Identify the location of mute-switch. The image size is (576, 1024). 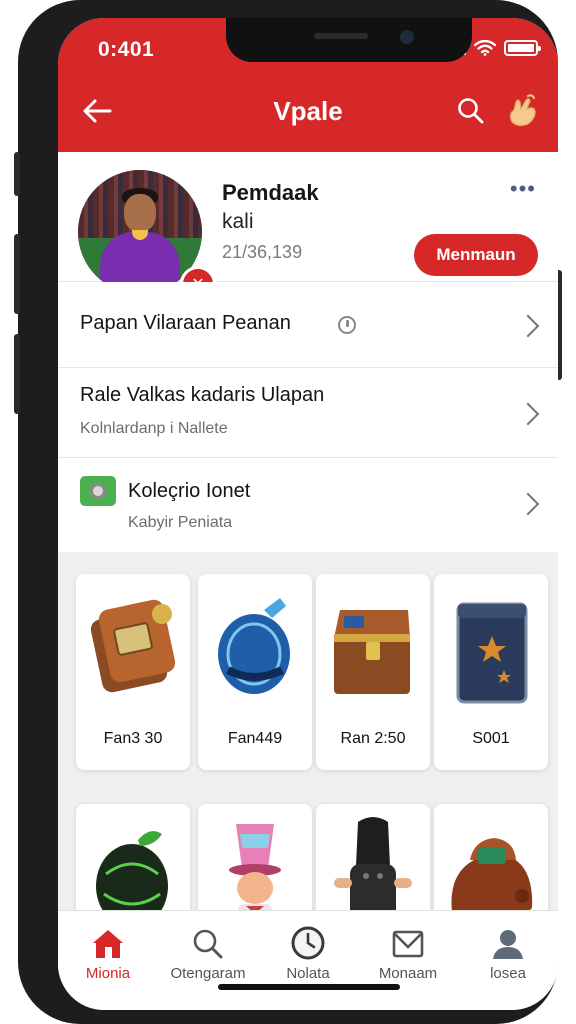
(17, 174).